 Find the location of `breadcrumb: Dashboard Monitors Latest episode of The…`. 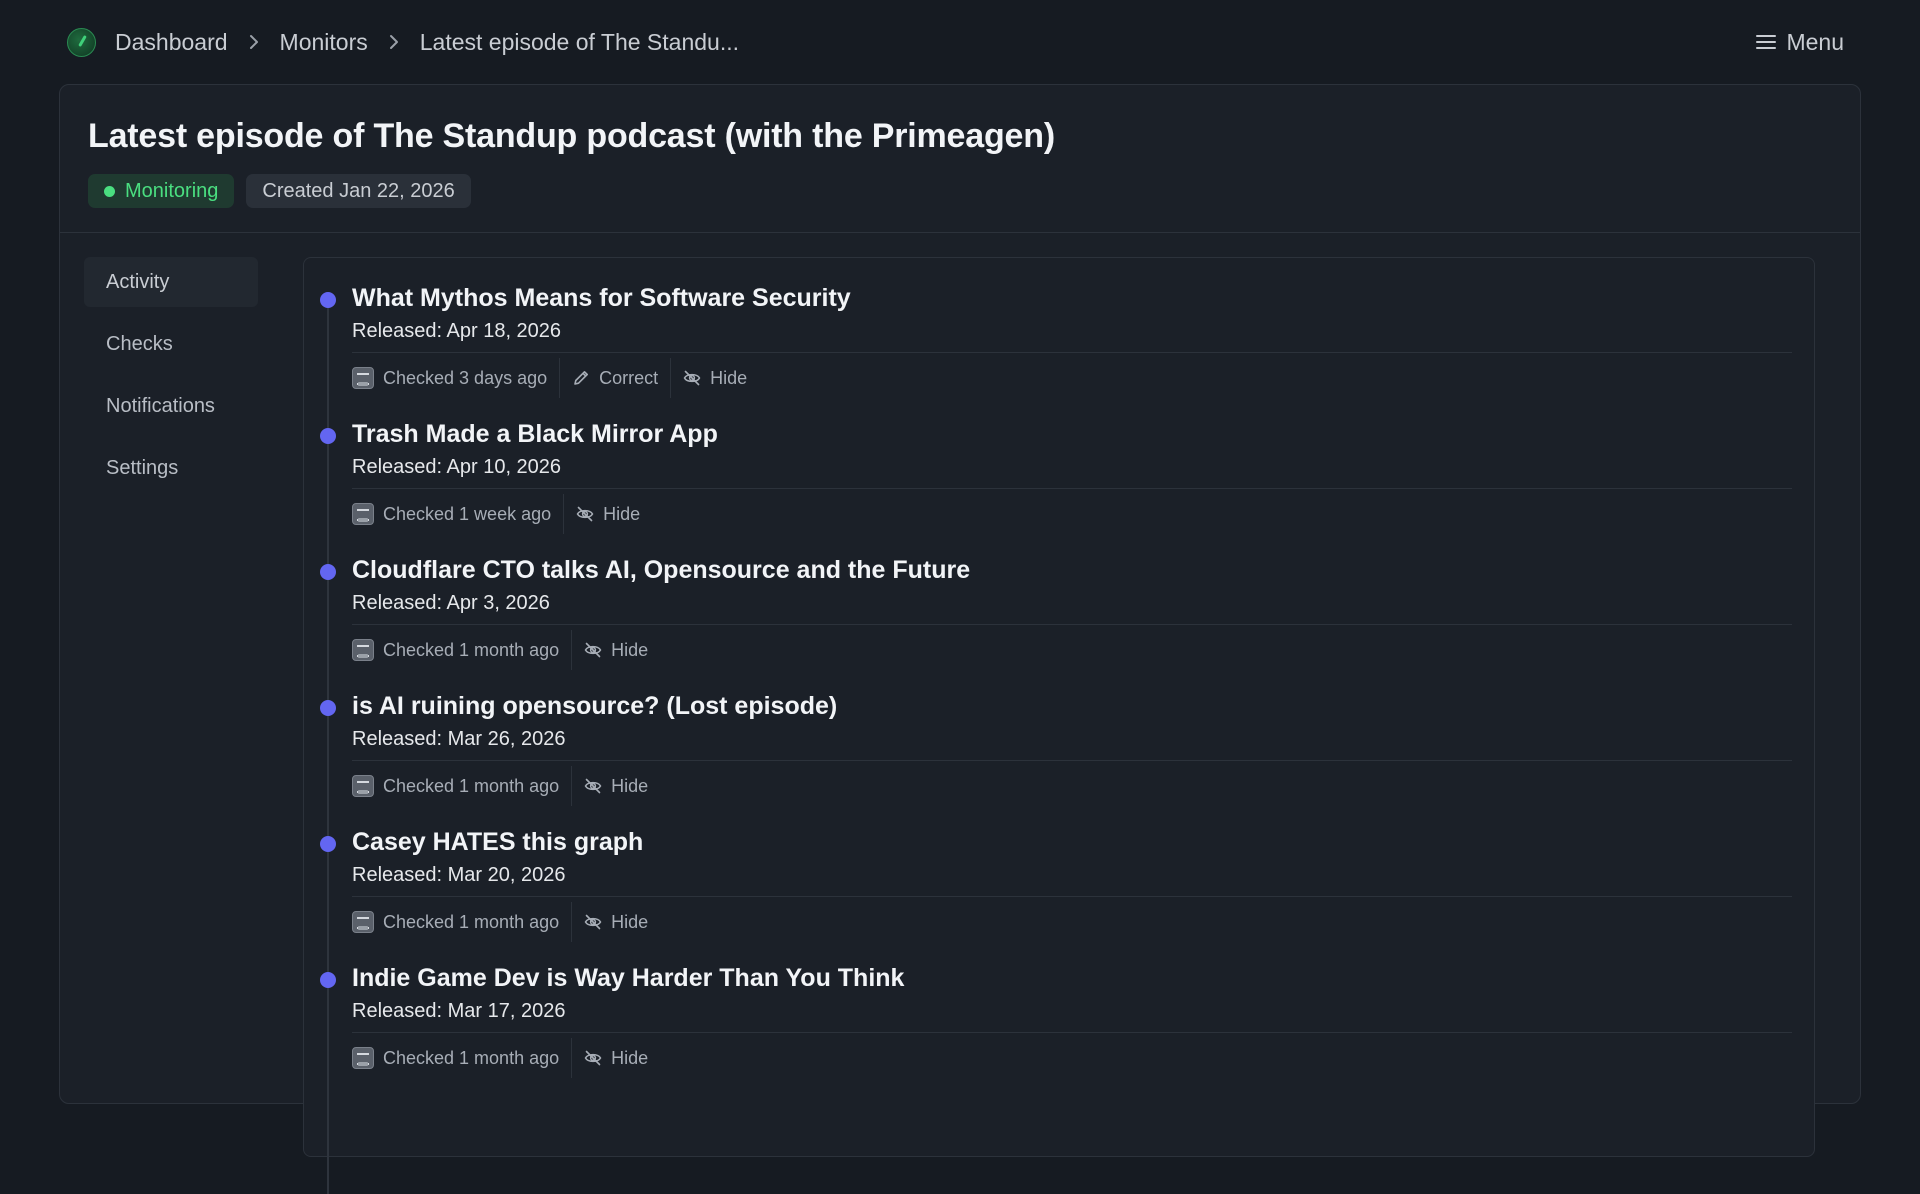

breadcrumb: Dashboard Monitors Latest episode of The… is located at coordinates (427, 42).